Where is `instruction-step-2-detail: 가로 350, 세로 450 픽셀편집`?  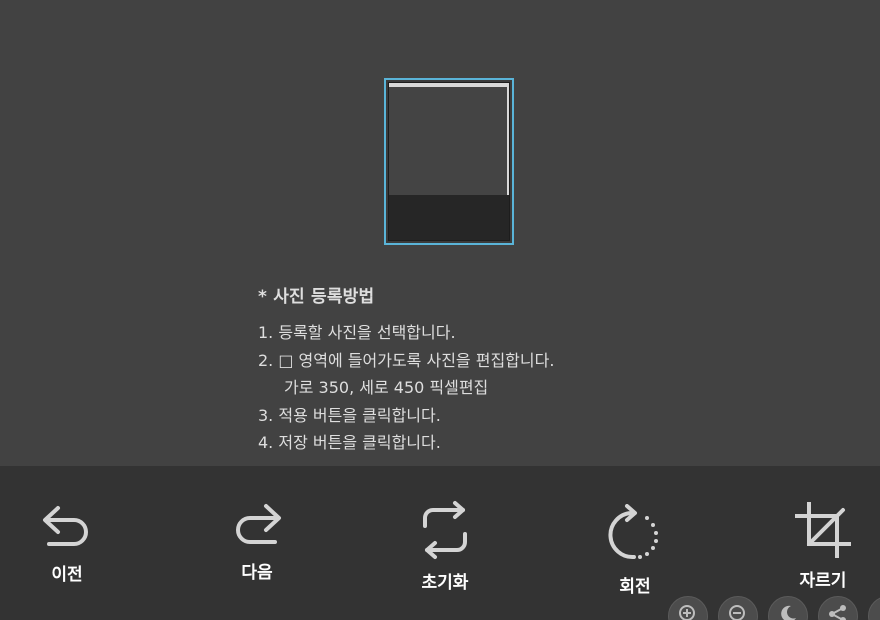 instruction-step-2-detail: 가로 350, 세로 450 픽셀편집 is located at coordinates (386, 387).